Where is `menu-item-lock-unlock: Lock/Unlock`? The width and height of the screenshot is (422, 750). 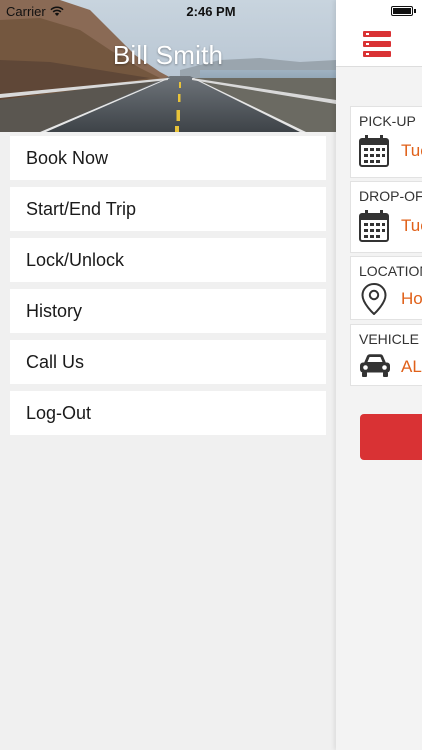 menu-item-lock-unlock: Lock/Unlock is located at coordinates (168, 260).